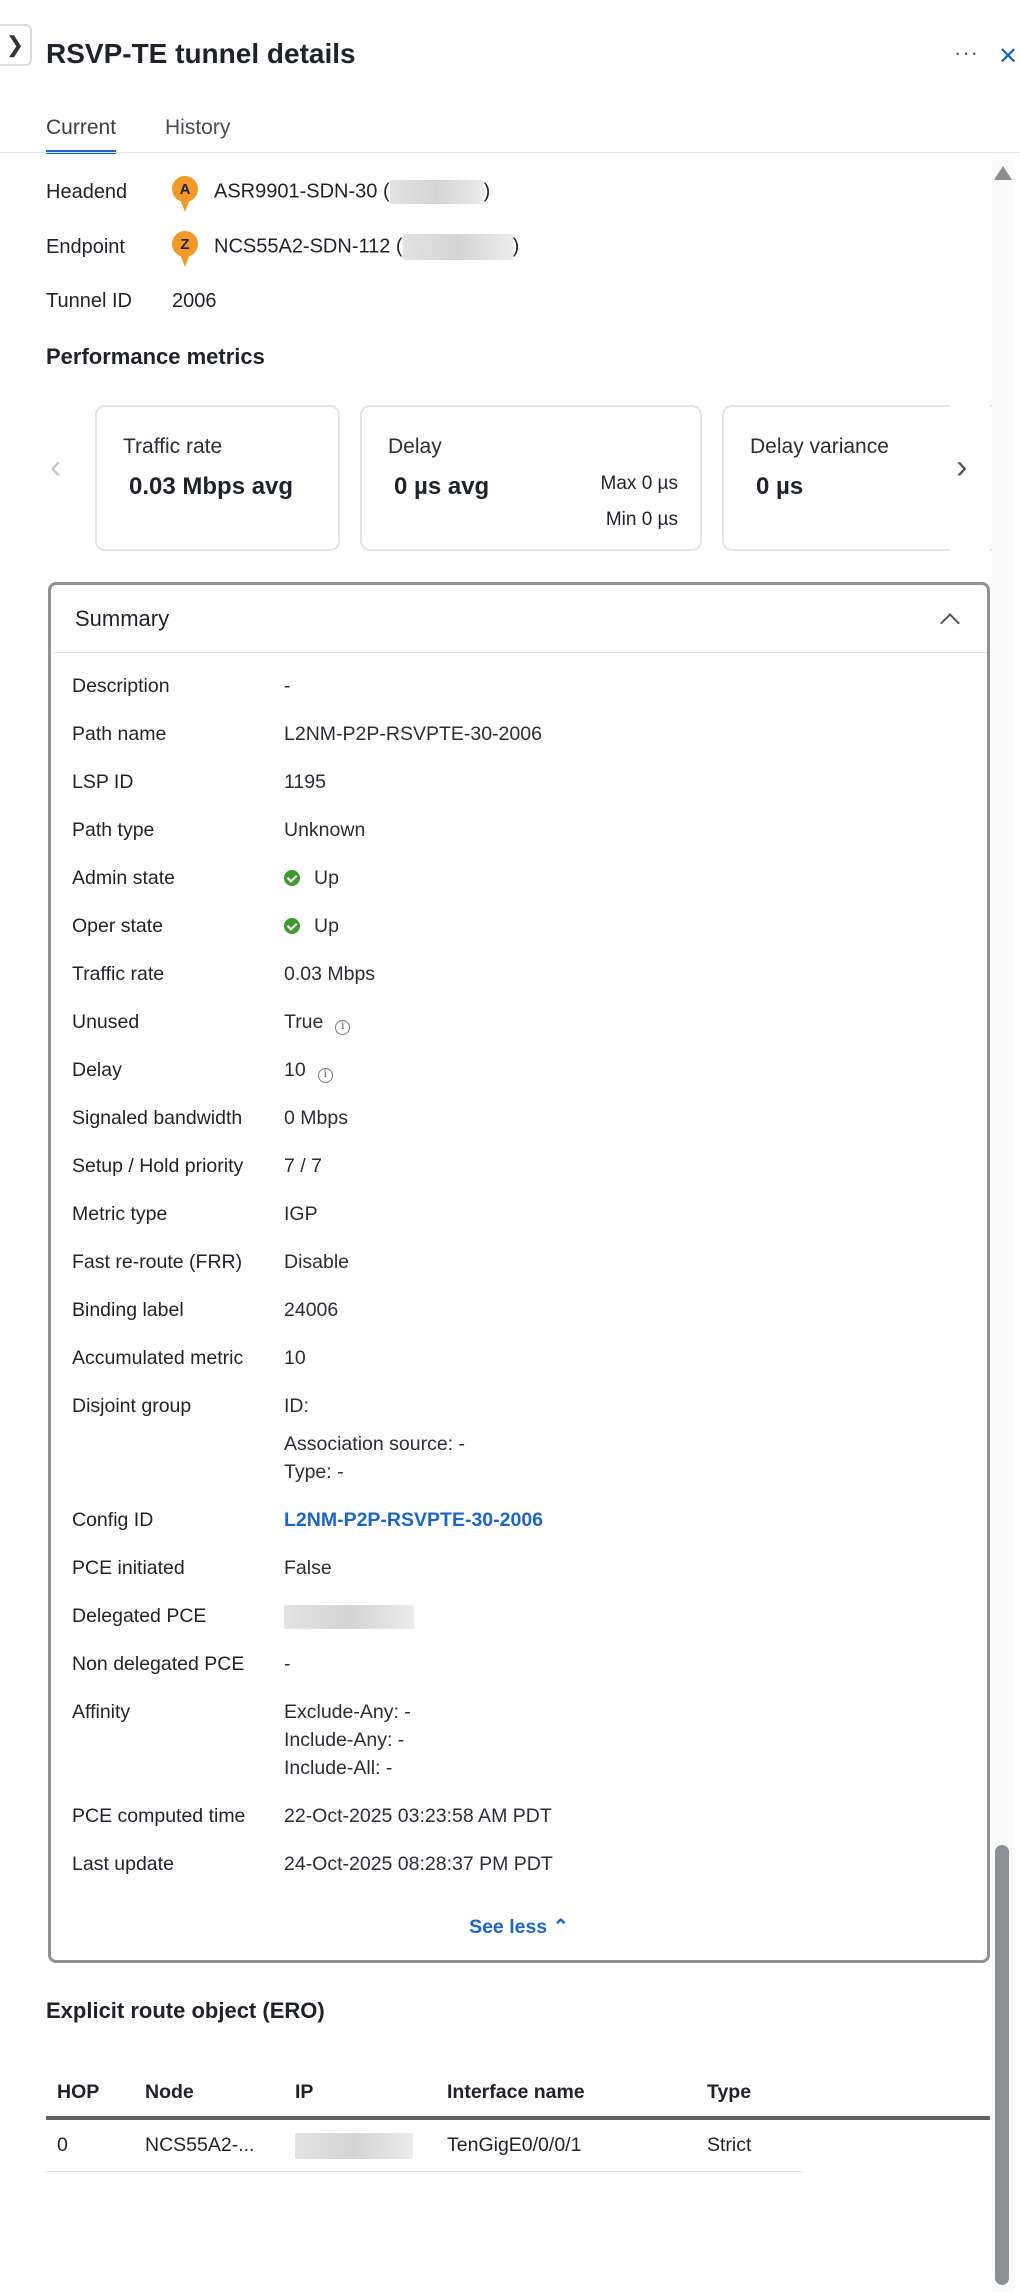  I want to click on column-header-interface: Interface name, so click(568, 2092).